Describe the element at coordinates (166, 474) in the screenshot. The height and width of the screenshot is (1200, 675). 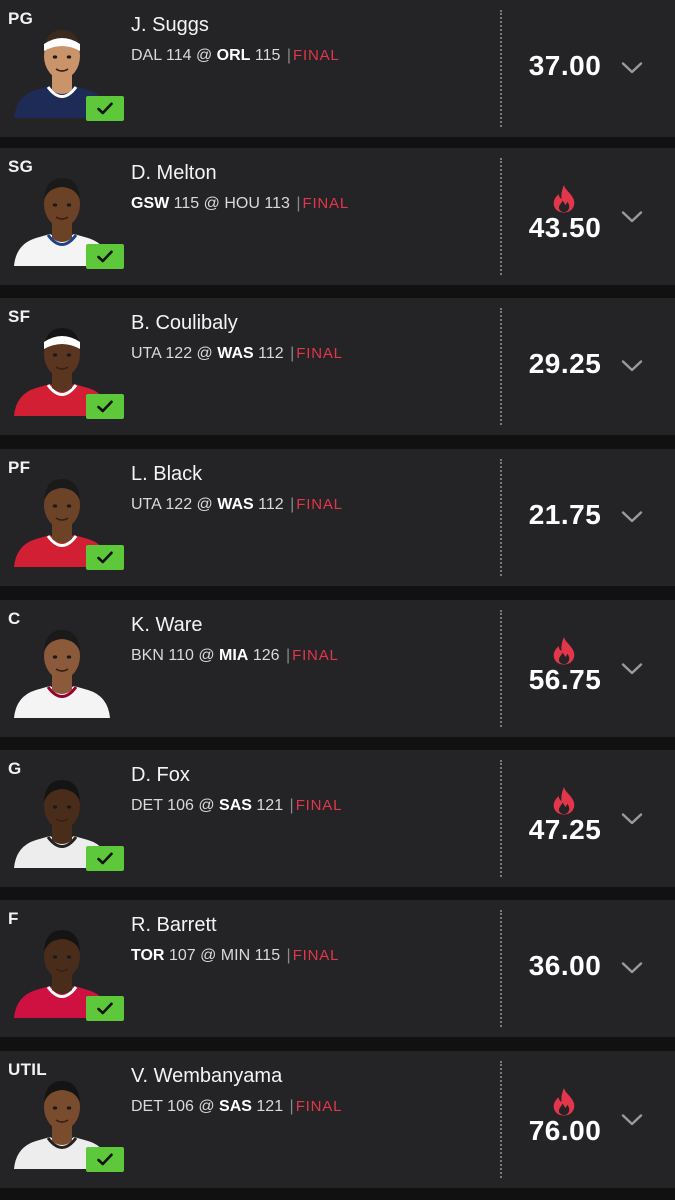
I see `player-name: L. Black` at that location.